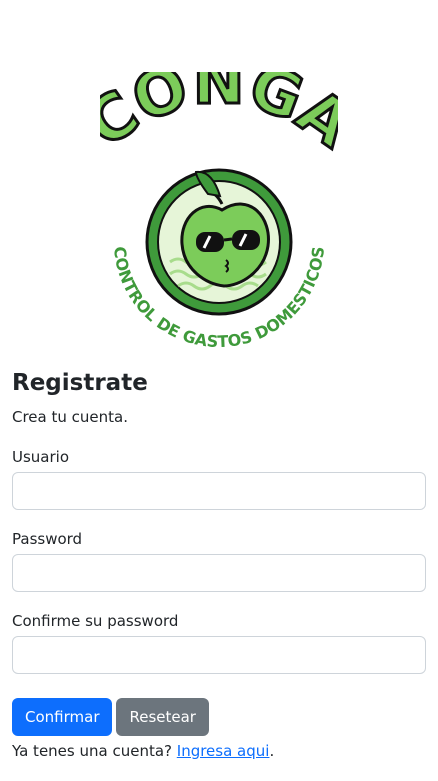  Describe the element at coordinates (62, 717) in the screenshot. I see `confirm-button: Confirmar` at that location.